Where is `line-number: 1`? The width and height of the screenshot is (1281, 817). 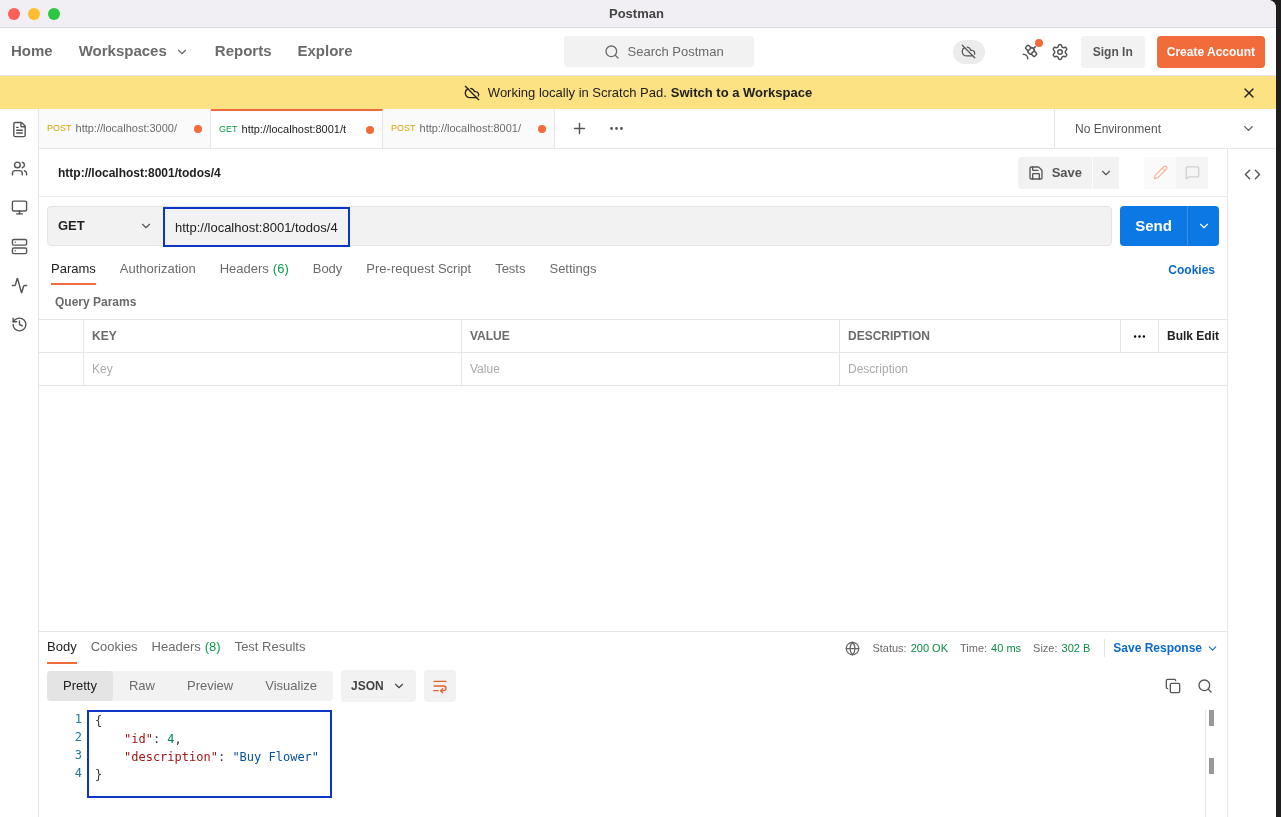
line-number: 1 is located at coordinates (78, 719).